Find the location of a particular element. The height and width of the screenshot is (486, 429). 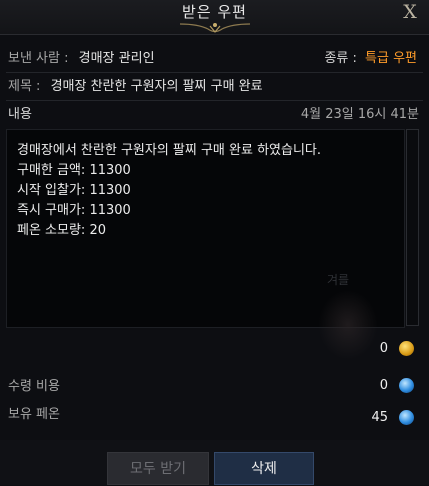

content-label: 내용 is located at coordinates (20, 114).